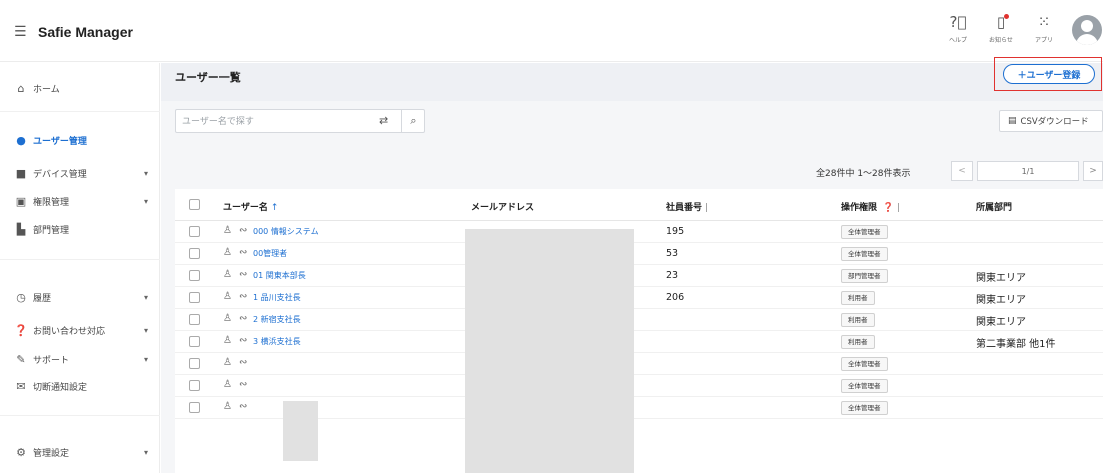 Image resolution: width=1103 pixels, height=473 pixels. What do you see at coordinates (1087, 30) in the screenshot?
I see `account-avatar` at bounding box center [1087, 30].